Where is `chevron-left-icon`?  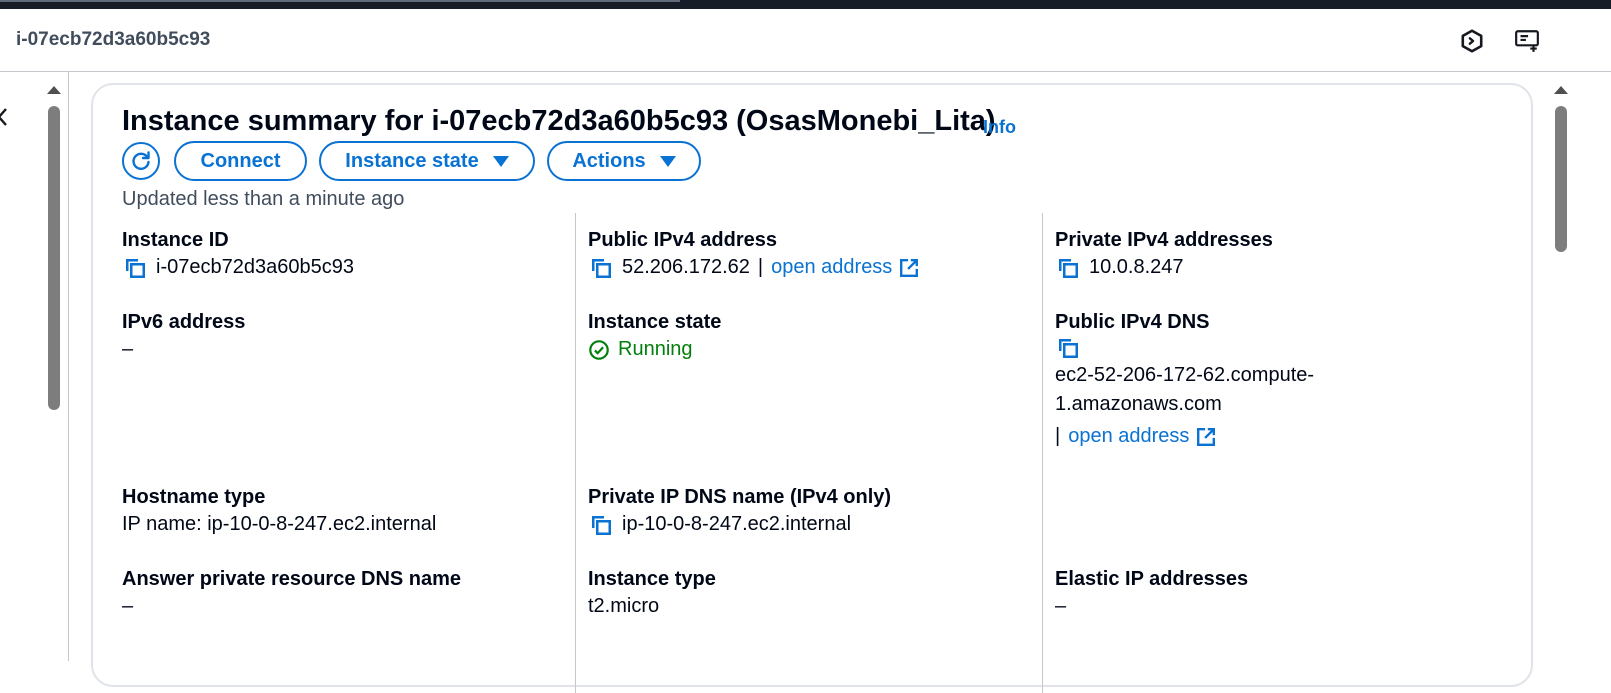 chevron-left-icon is located at coordinates (5, 117).